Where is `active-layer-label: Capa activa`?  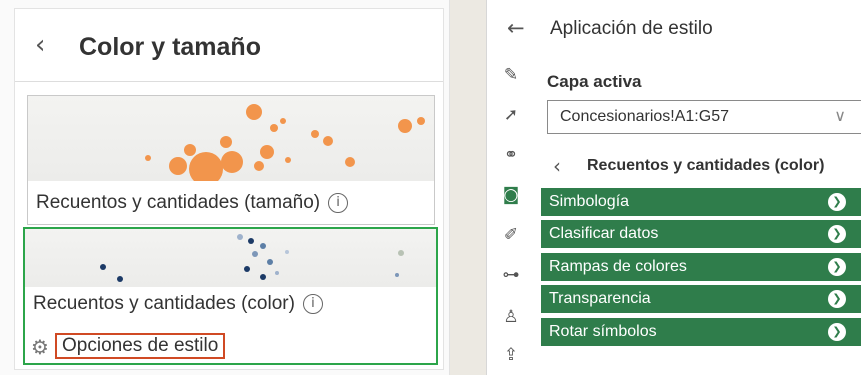 active-layer-label: Capa activa is located at coordinates (594, 81).